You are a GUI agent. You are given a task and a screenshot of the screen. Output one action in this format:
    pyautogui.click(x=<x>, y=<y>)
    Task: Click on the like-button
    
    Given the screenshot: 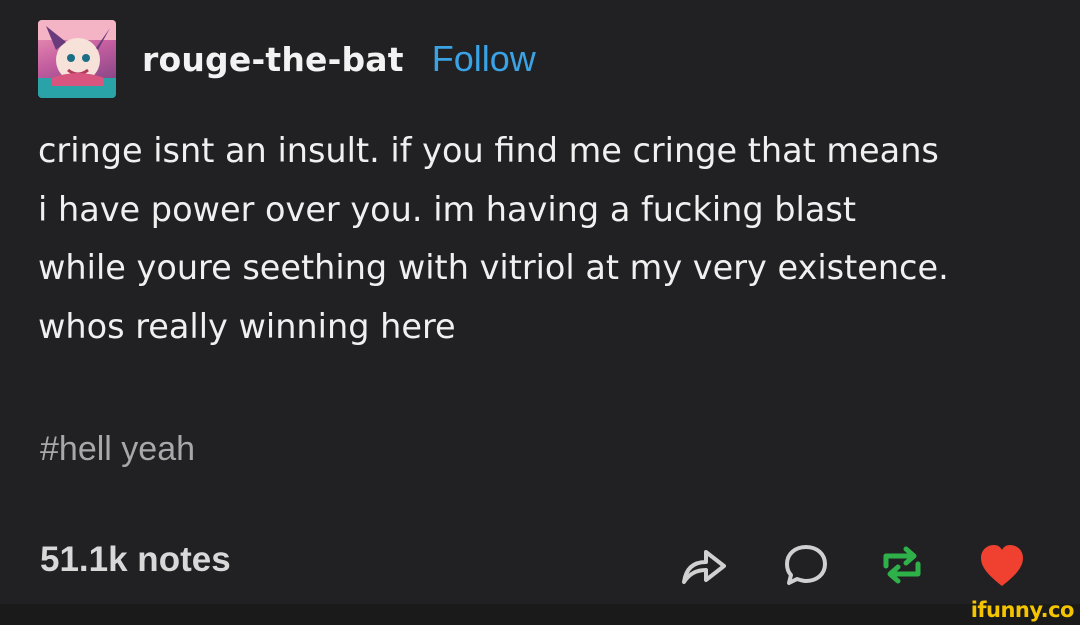 What is the action you would take?
    pyautogui.click(x=1002, y=565)
    